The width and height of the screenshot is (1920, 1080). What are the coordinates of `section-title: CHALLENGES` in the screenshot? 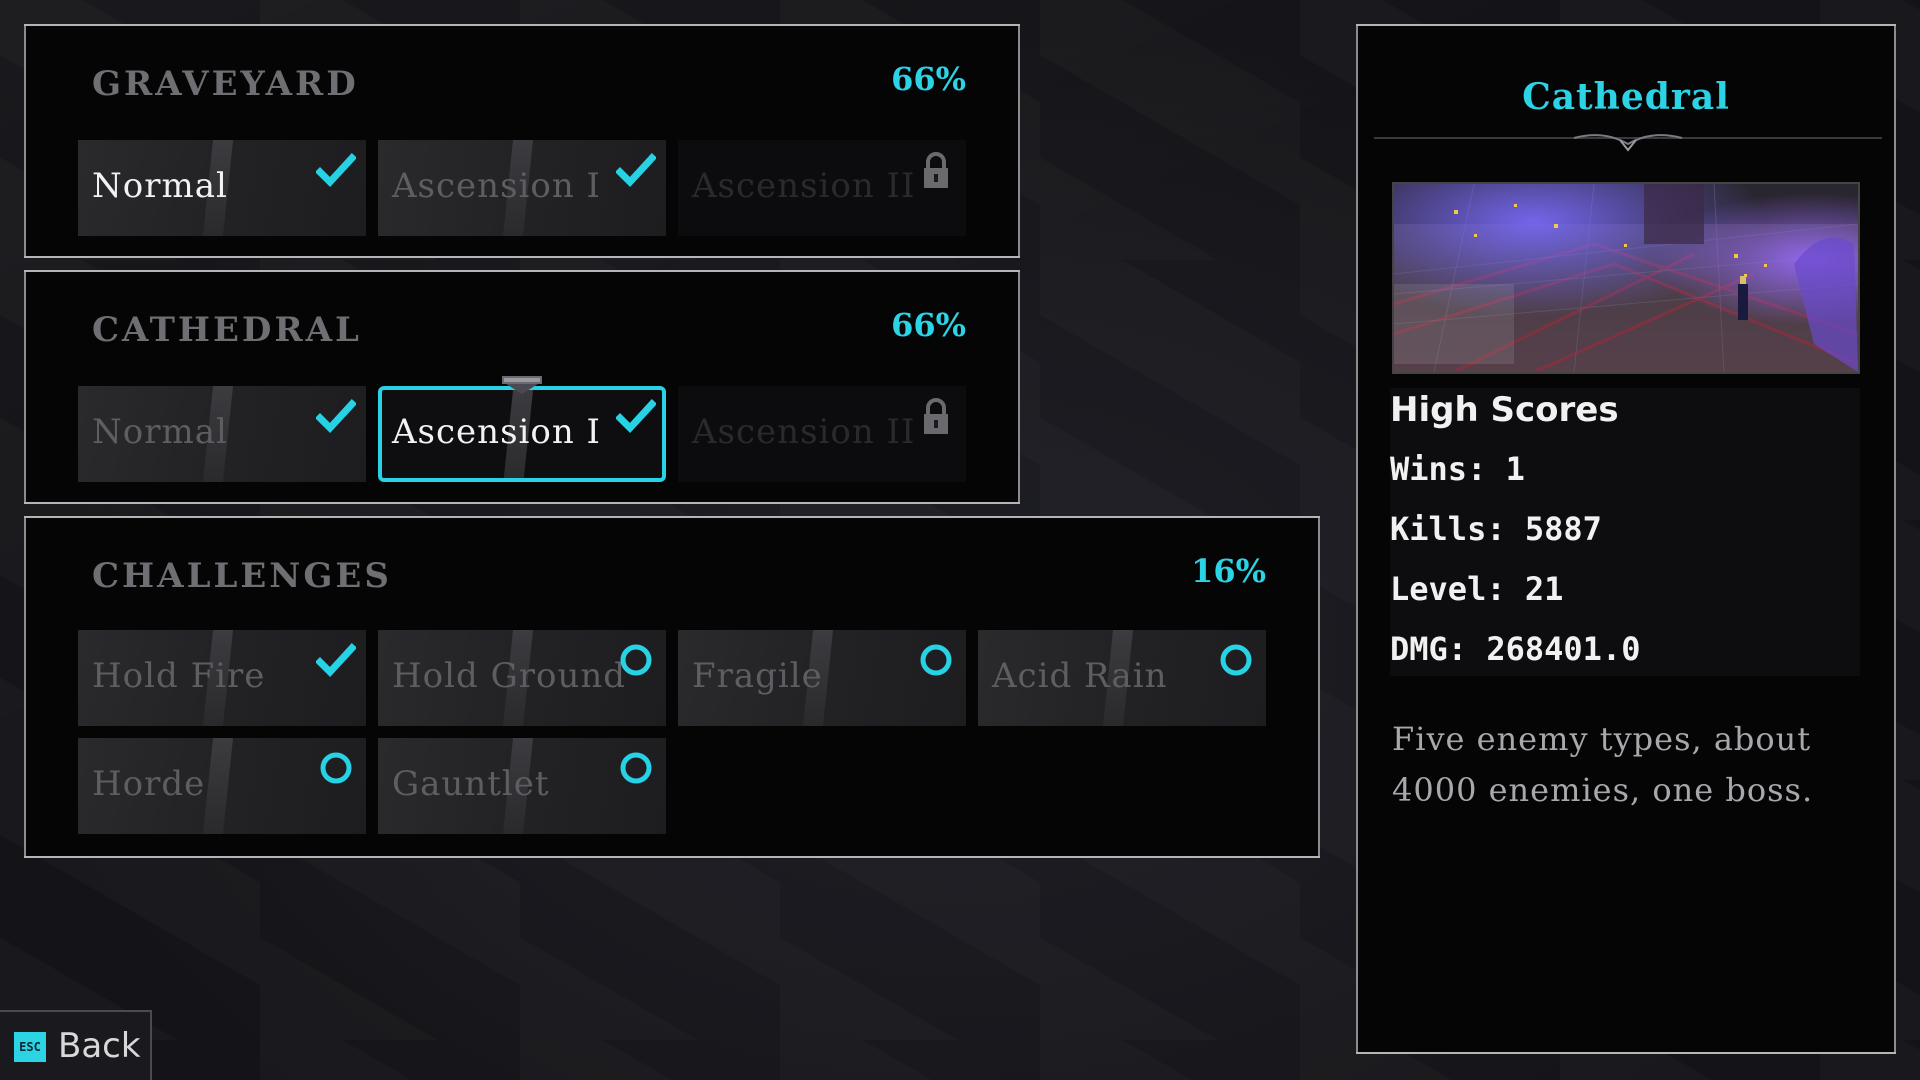 It's located at (242, 576).